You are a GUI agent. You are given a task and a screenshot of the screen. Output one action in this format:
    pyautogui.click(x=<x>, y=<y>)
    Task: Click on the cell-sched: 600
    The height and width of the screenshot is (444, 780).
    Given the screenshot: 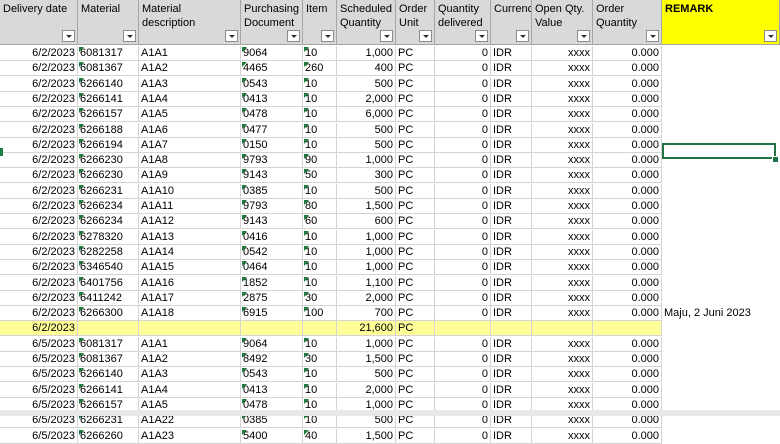 What is the action you would take?
    pyautogui.click(x=366, y=222)
    